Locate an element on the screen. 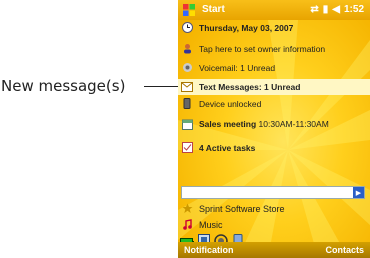 Image resolution: width=370 pixels, height=258 pixels. date-row: Thursday, May 03, 2007 is located at coordinates (274, 27).